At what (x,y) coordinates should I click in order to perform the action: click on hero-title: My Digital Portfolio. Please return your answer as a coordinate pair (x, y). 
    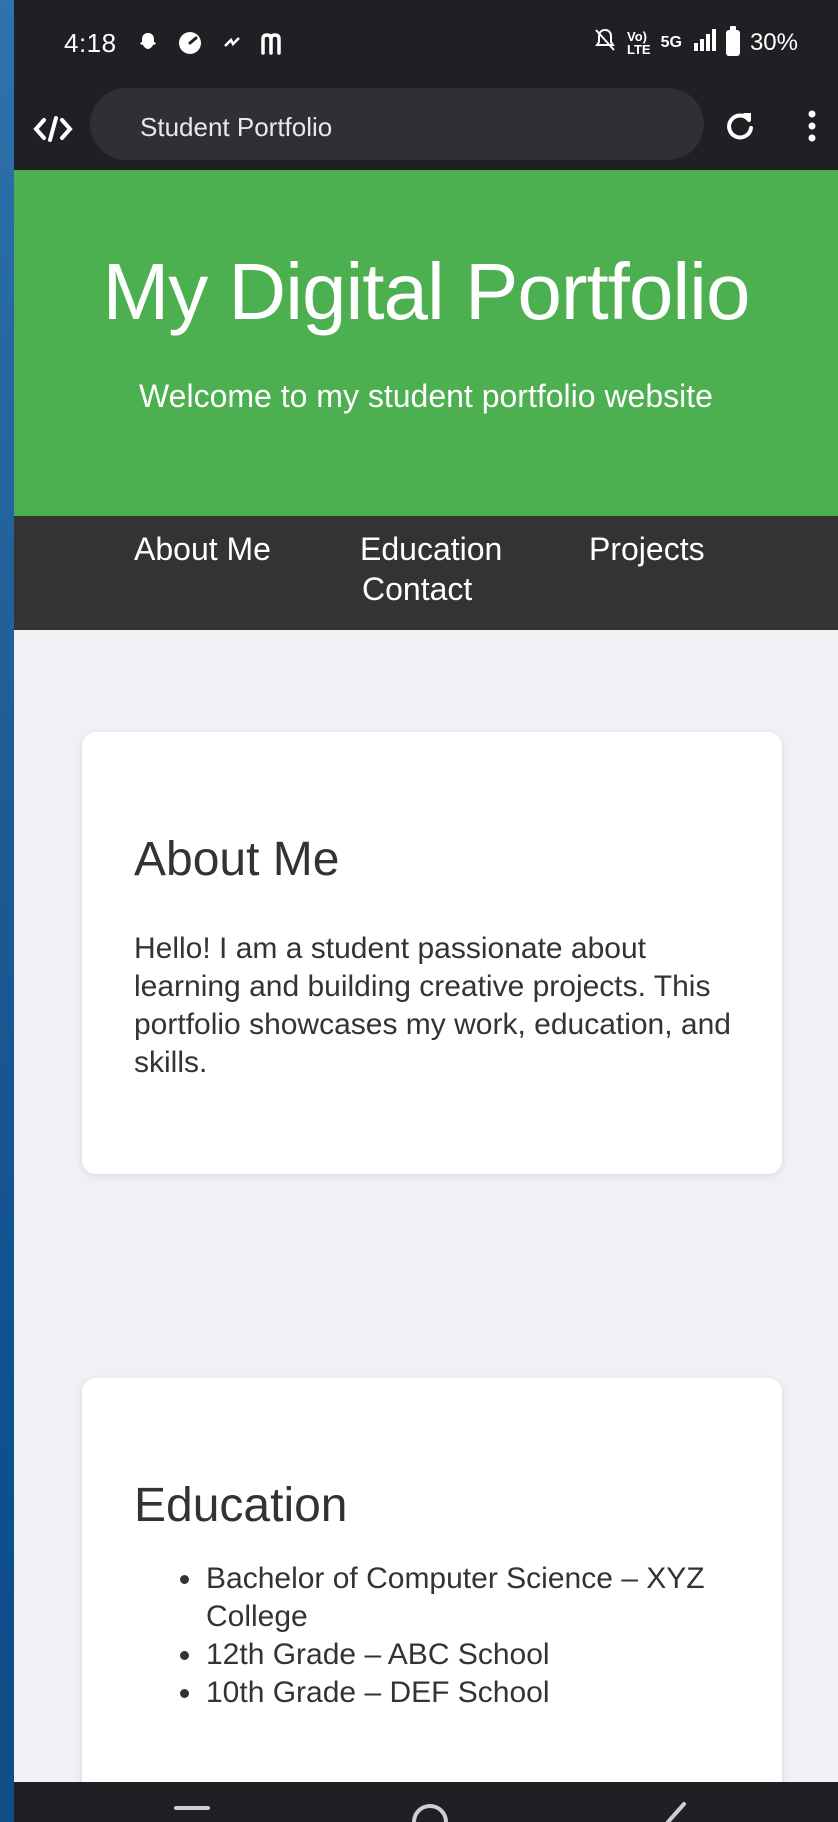
    Looking at the image, I should click on (426, 291).